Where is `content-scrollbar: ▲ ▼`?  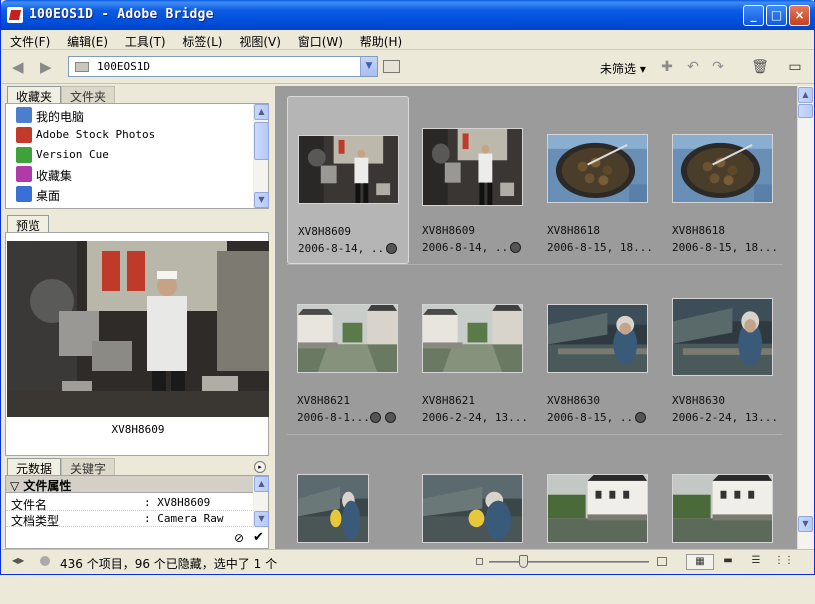
content-scrollbar: ▲ ▼ is located at coordinates (805, 317).